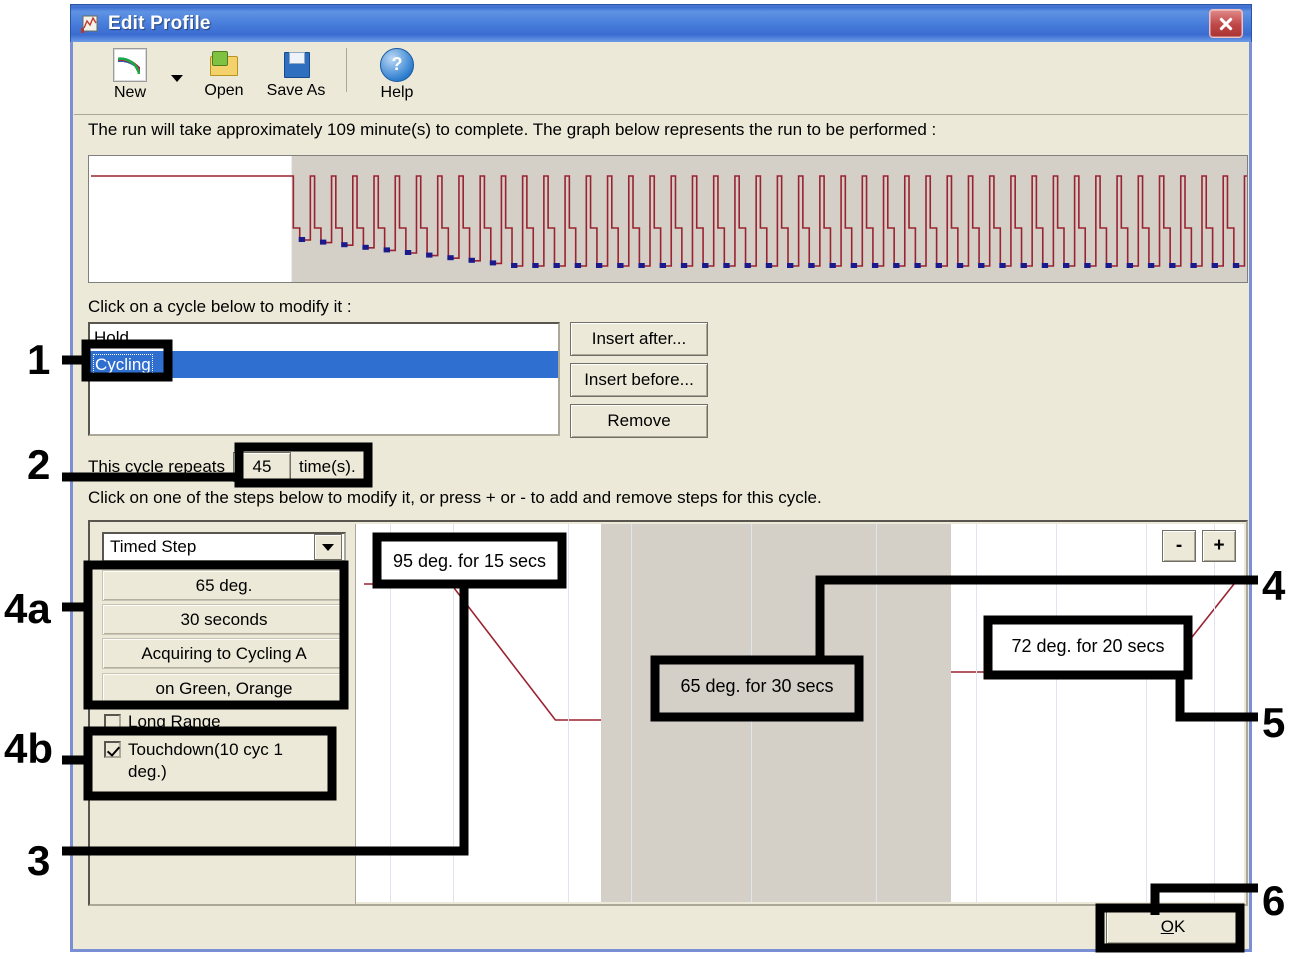 Image resolution: width=1294 pixels, height=959 pixels. Describe the element at coordinates (661, 78) in the screenshot. I see `toolbar: New Open Save As Help` at that location.